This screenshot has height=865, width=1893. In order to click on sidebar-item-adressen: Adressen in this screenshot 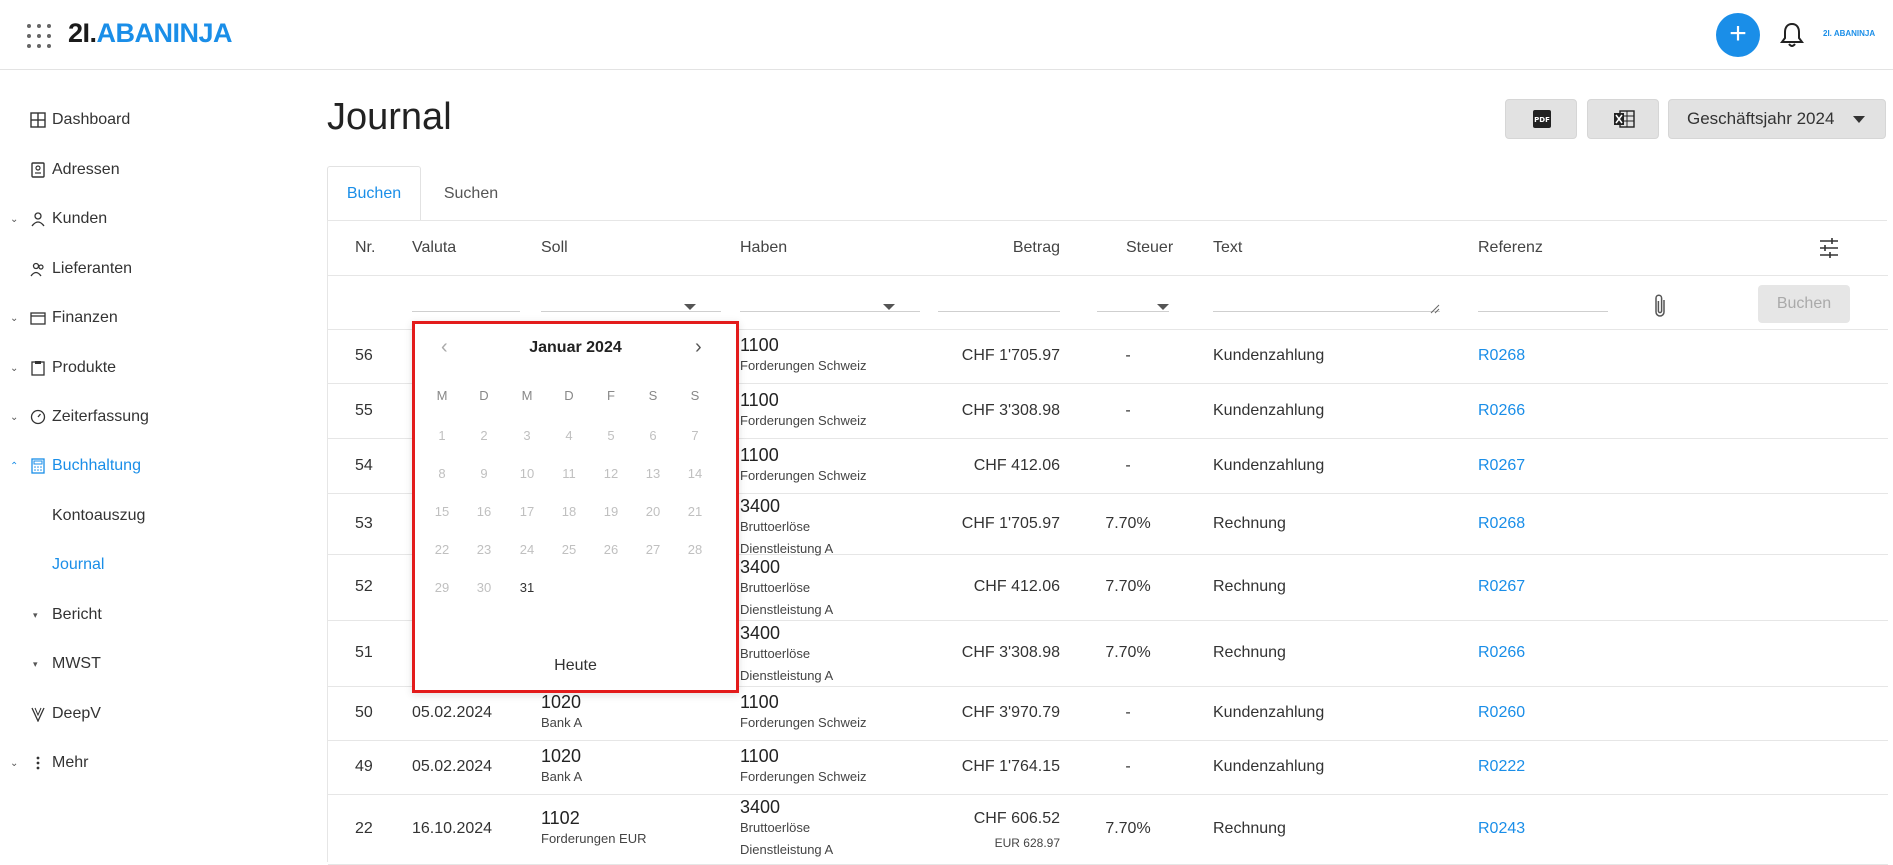, I will do `click(145, 170)`.